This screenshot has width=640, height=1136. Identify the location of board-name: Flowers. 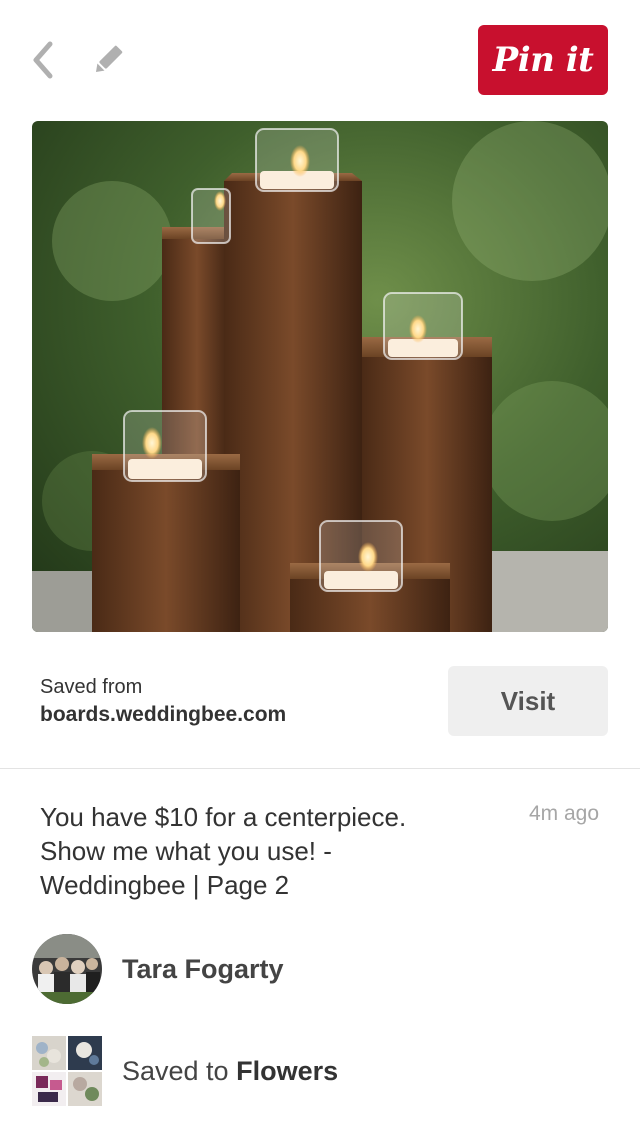
(287, 1071).